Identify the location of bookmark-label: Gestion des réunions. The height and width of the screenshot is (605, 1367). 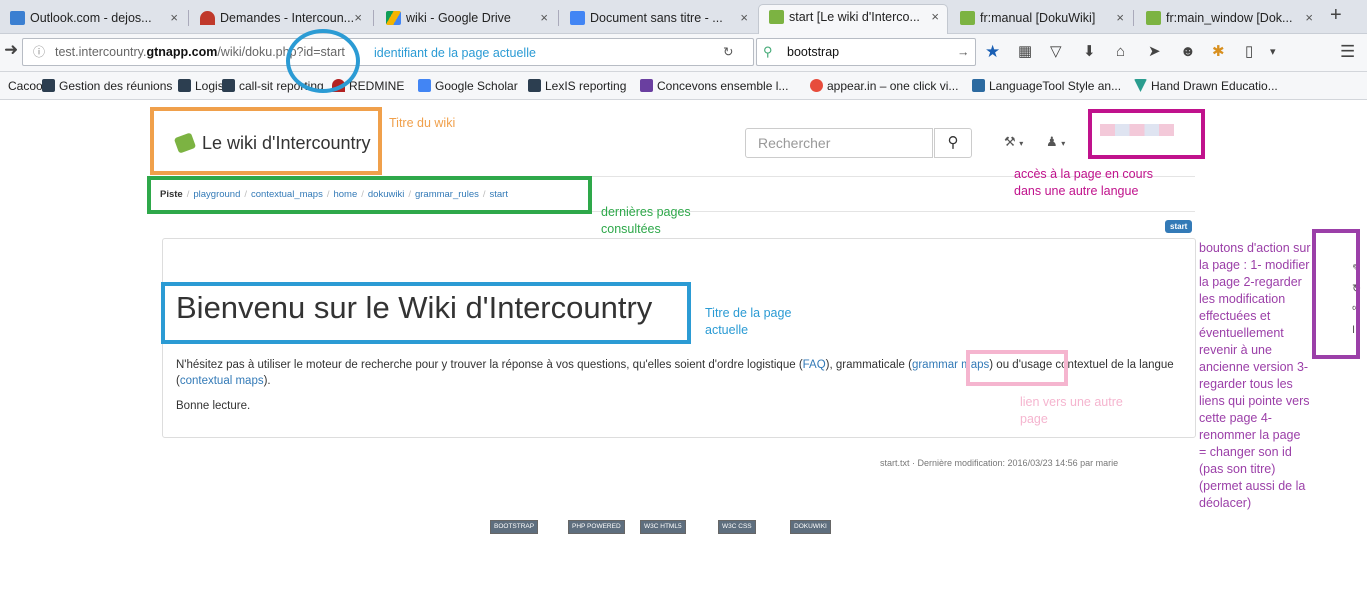
(116, 86).